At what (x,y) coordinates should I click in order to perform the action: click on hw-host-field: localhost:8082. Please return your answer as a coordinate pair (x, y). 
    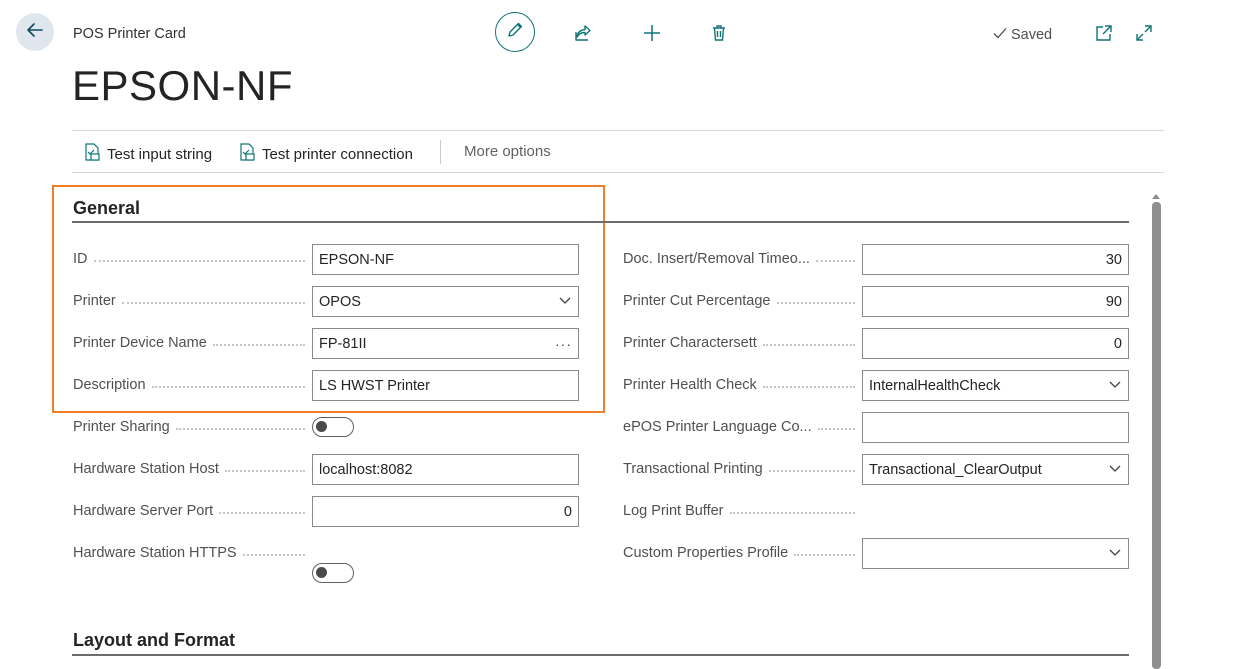
    Looking at the image, I should click on (445, 469).